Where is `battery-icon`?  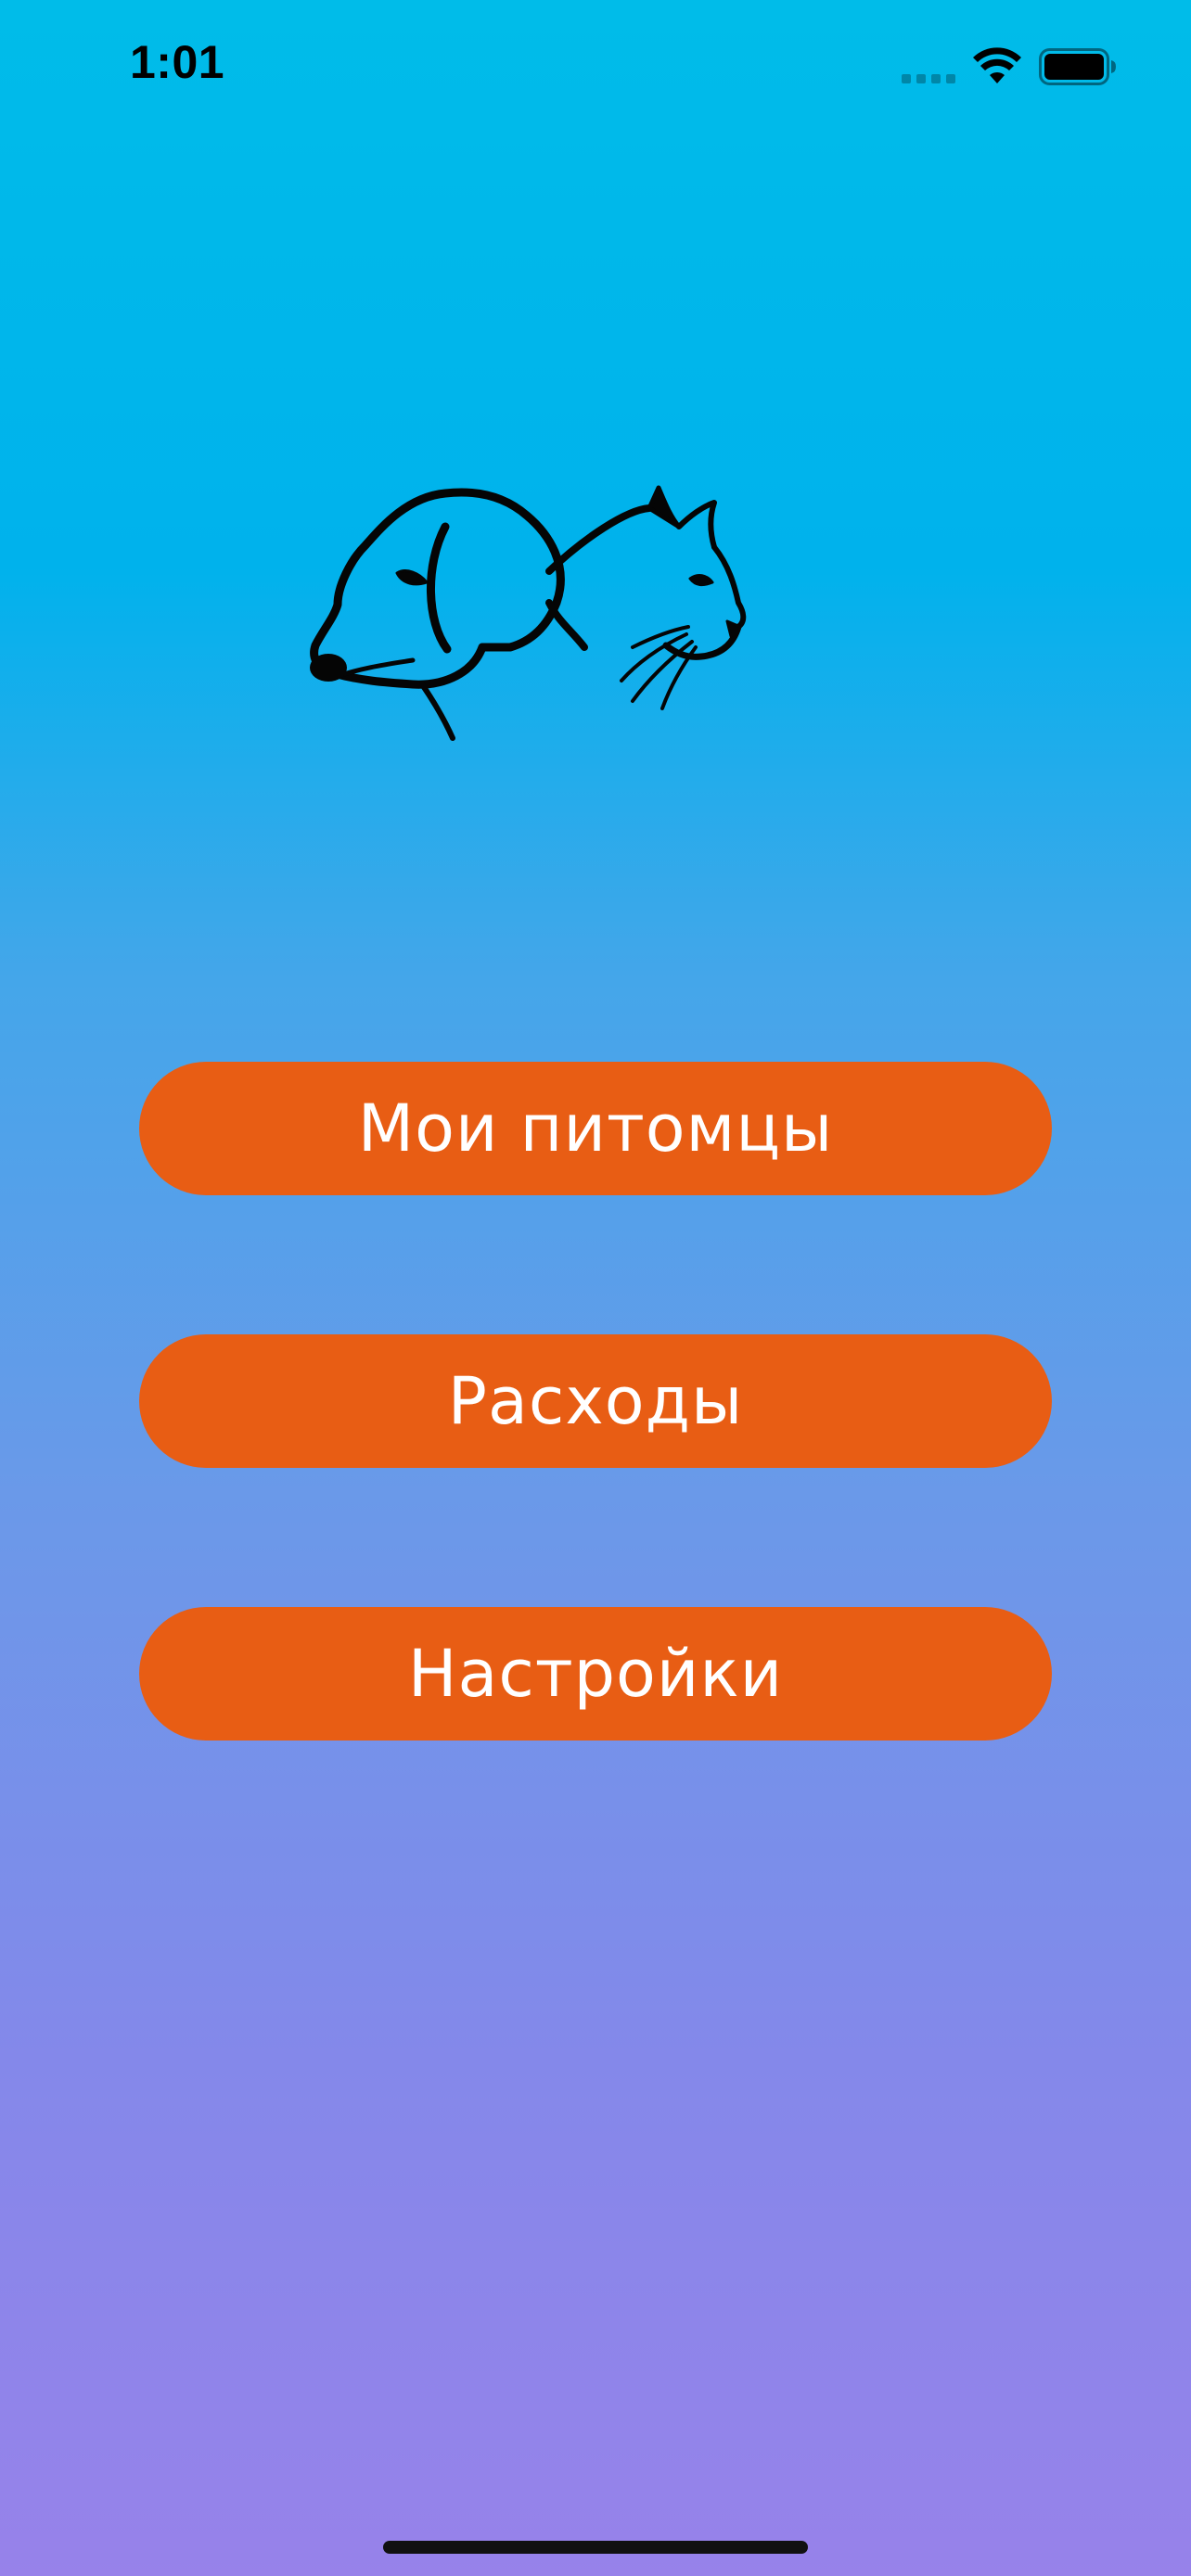
battery-icon is located at coordinates (1077, 66).